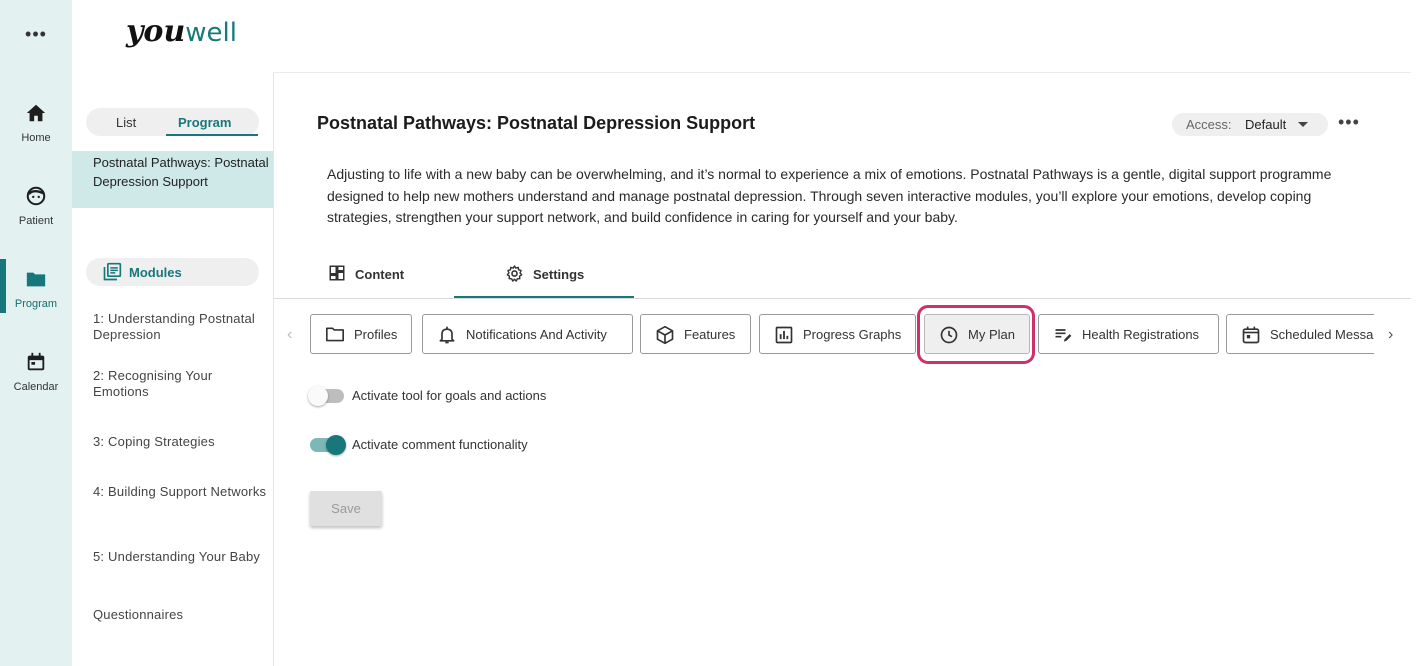 This screenshot has height=666, width=1421. I want to click on nav-program: Program, so click(36, 291).